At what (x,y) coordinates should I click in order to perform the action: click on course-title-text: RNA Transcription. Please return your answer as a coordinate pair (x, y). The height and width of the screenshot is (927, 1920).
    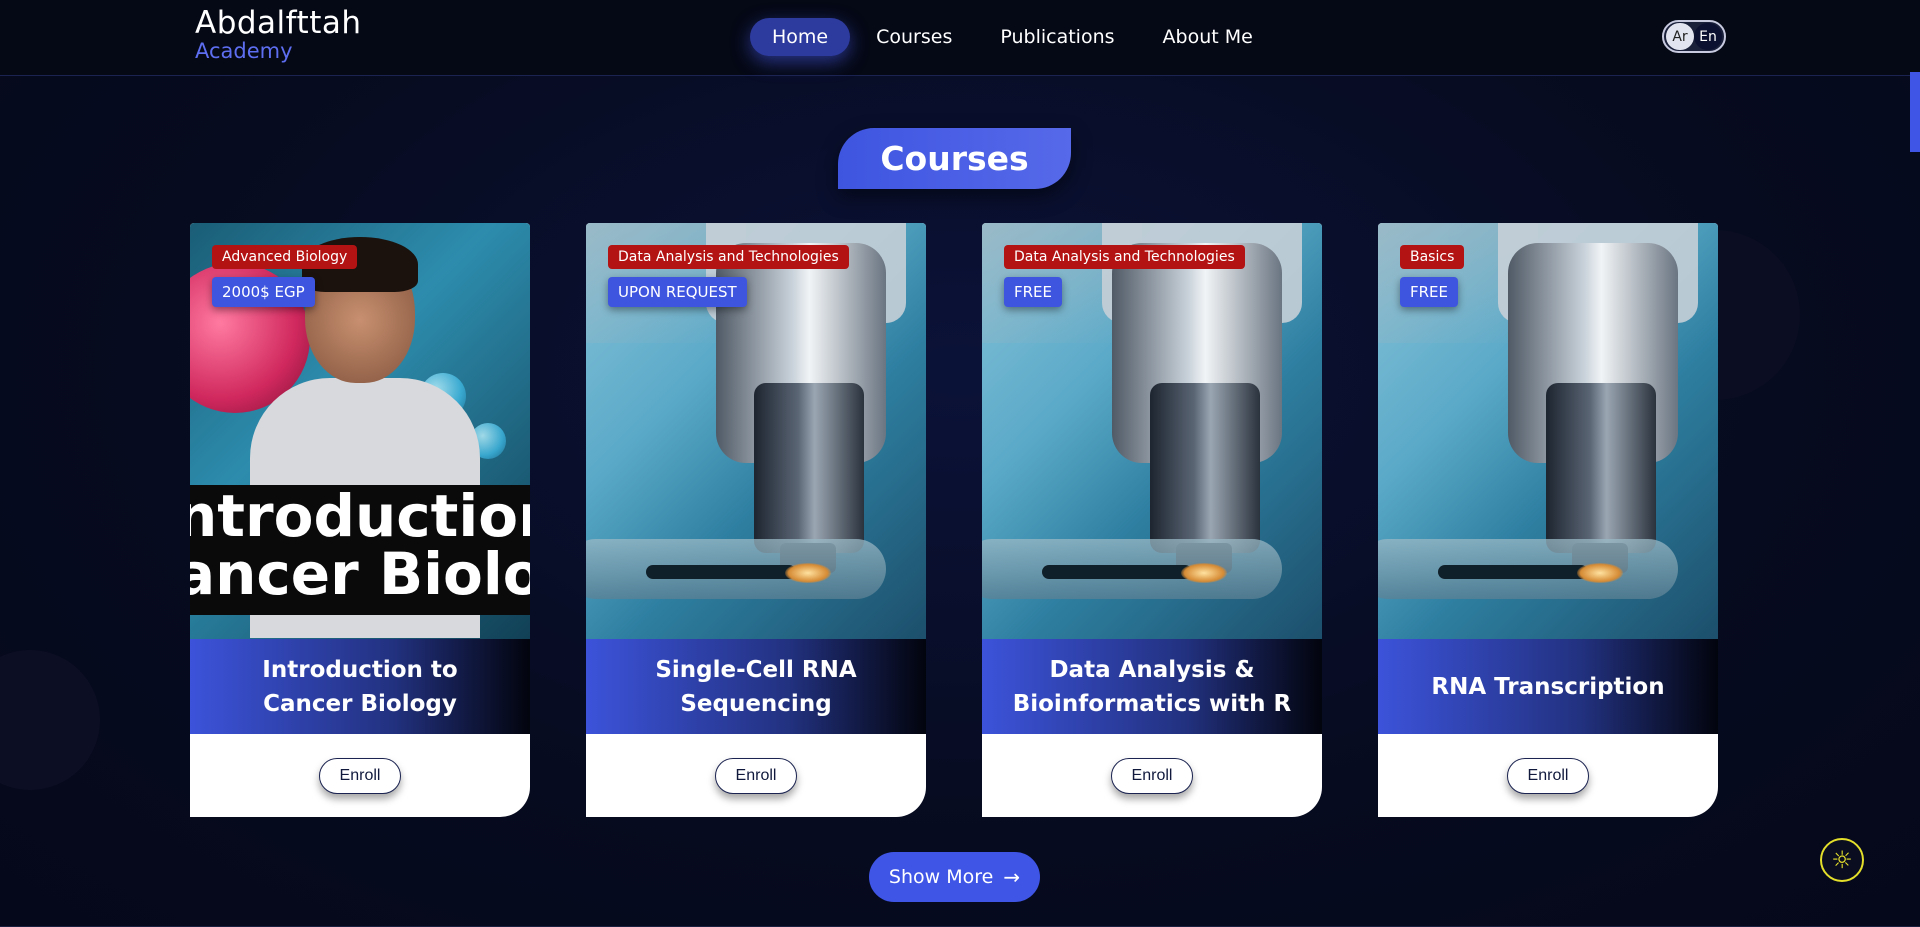
    Looking at the image, I should click on (1548, 686).